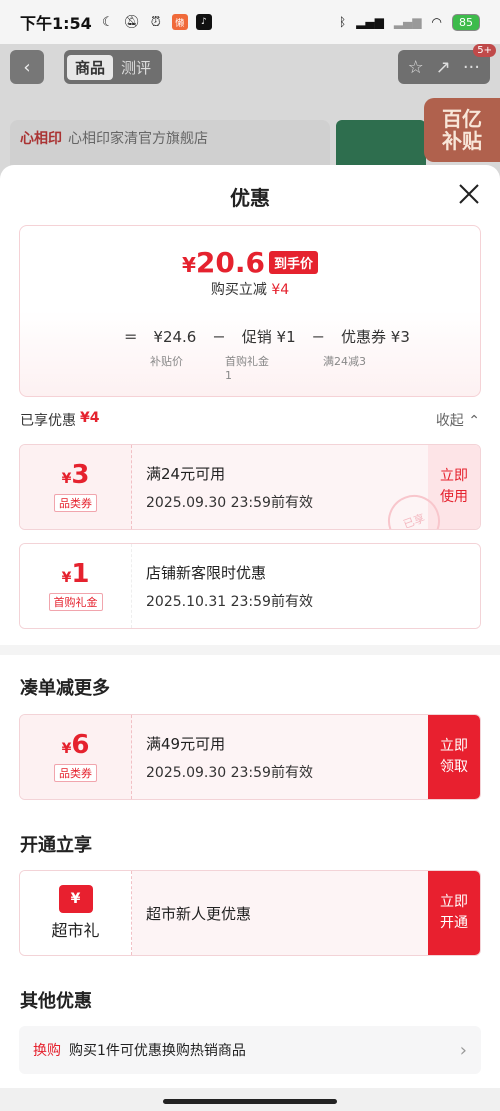 This screenshot has width=500, height=1111. I want to click on store-name: 心相印家清官方旗舰店, so click(138, 139).